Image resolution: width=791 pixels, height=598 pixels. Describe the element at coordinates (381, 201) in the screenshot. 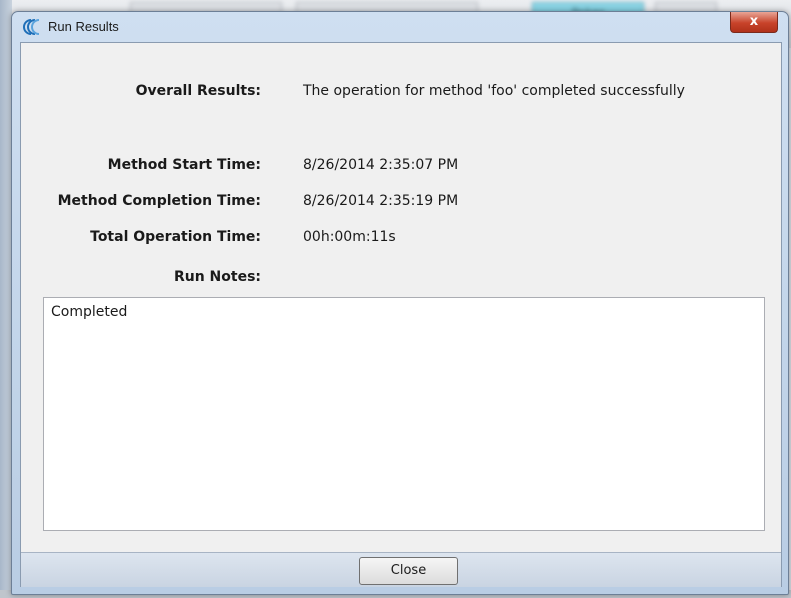

I see `method-completion-time-value: 8/26/2014 2:35:19 PM` at that location.